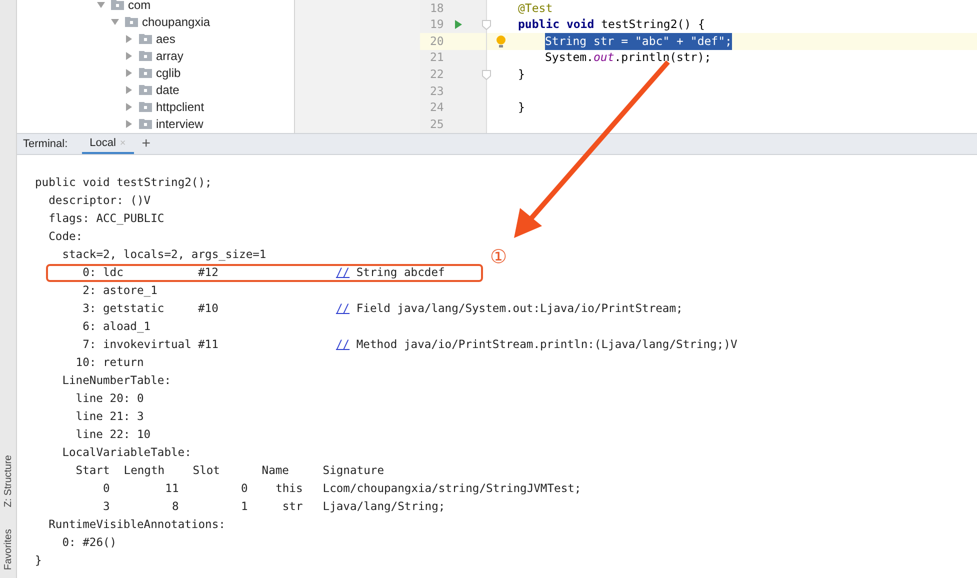 The image size is (977, 578). Describe the element at coordinates (145, 470) in the screenshot. I see `table-header: Length` at that location.